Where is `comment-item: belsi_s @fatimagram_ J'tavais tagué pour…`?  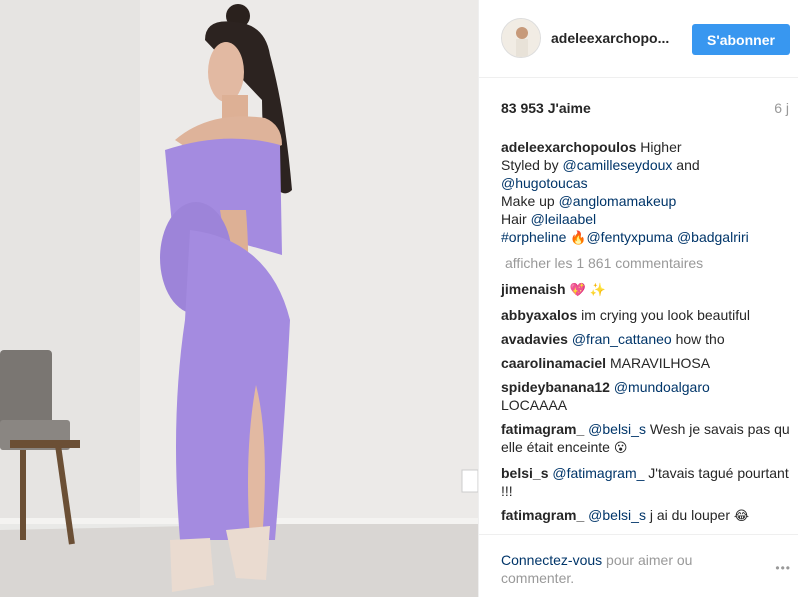 comment-item: belsi_s @fatimagram_ J'tavais tagué pour… is located at coordinates (646, 482).